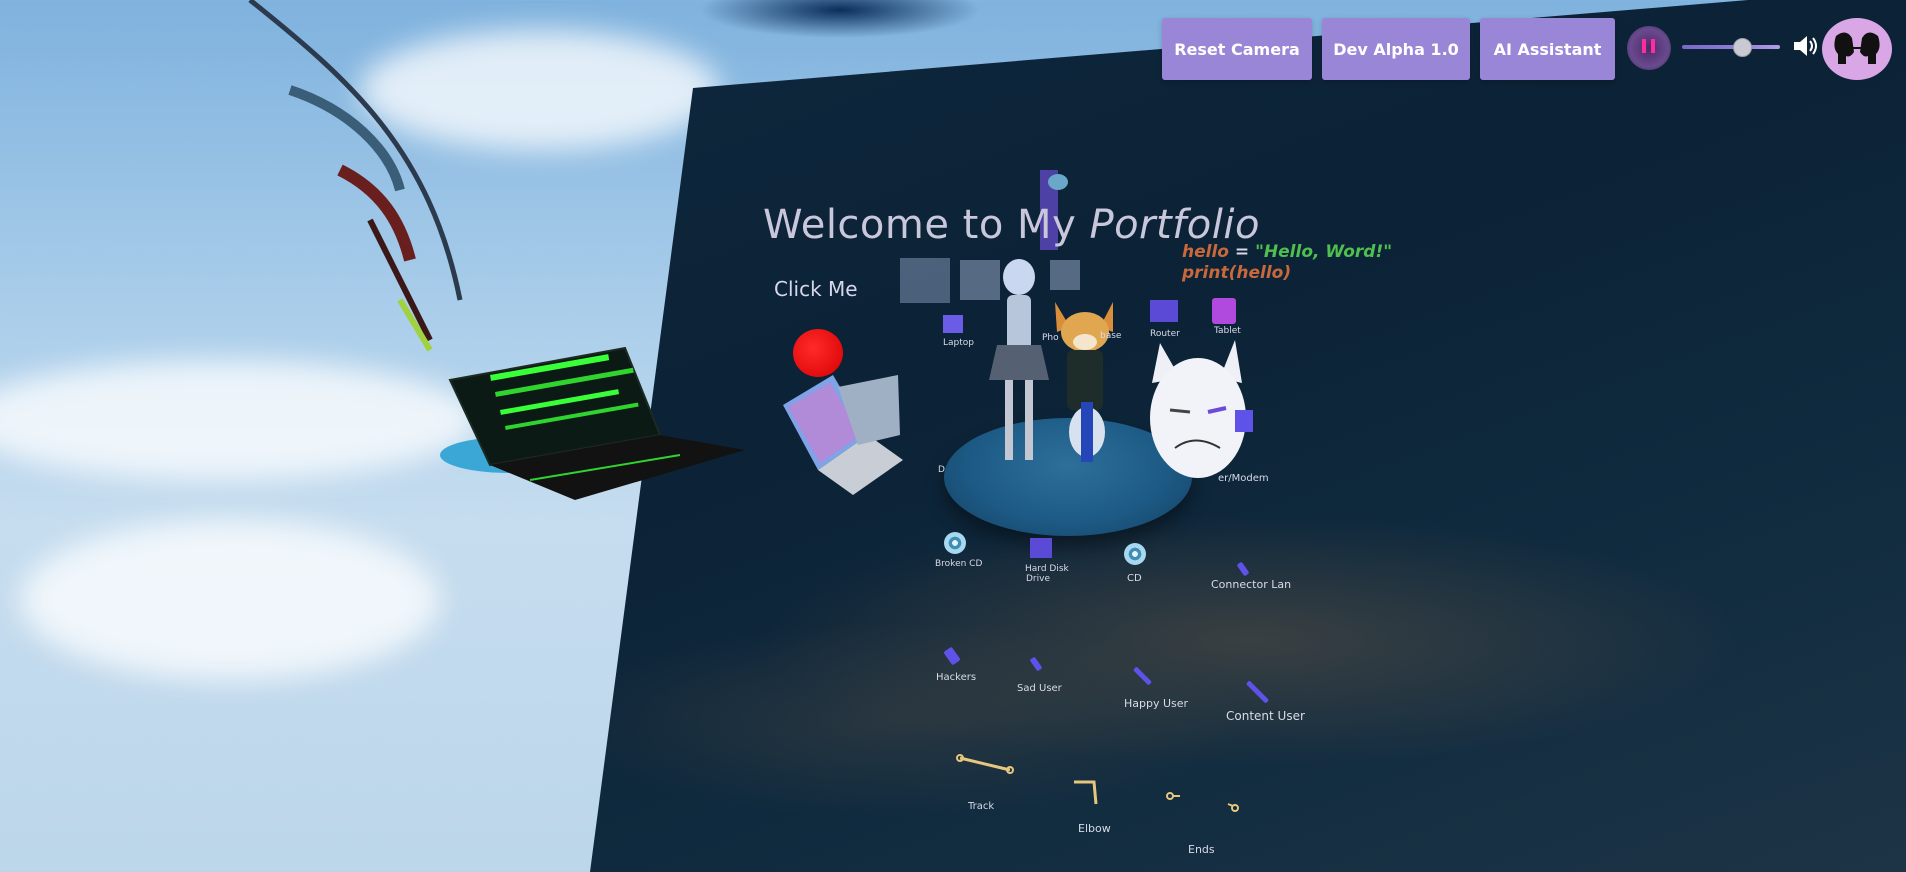  Describe the element at coordinates (1050, 338) in the screenshot. I see `phone-label: Pho` at that location.